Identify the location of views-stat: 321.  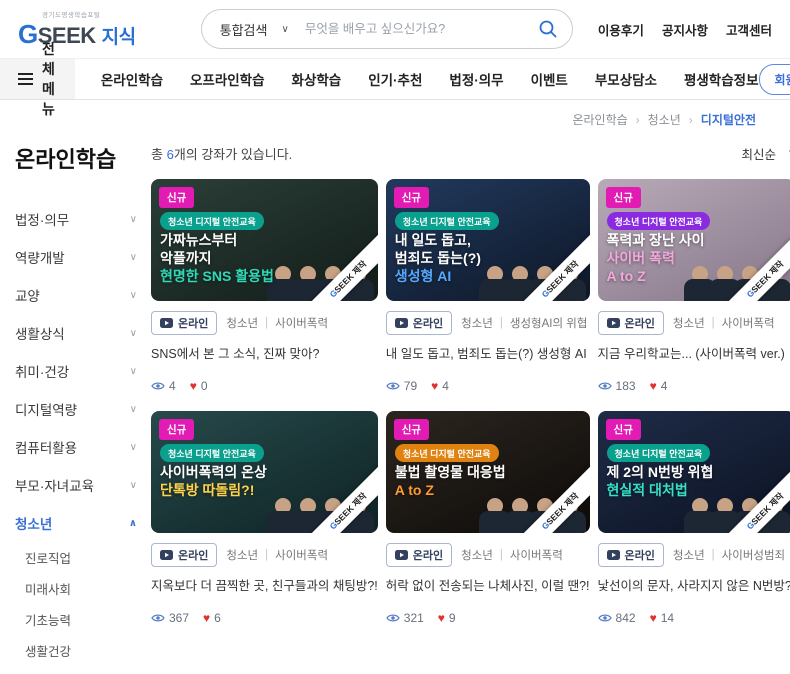
(405, 618).